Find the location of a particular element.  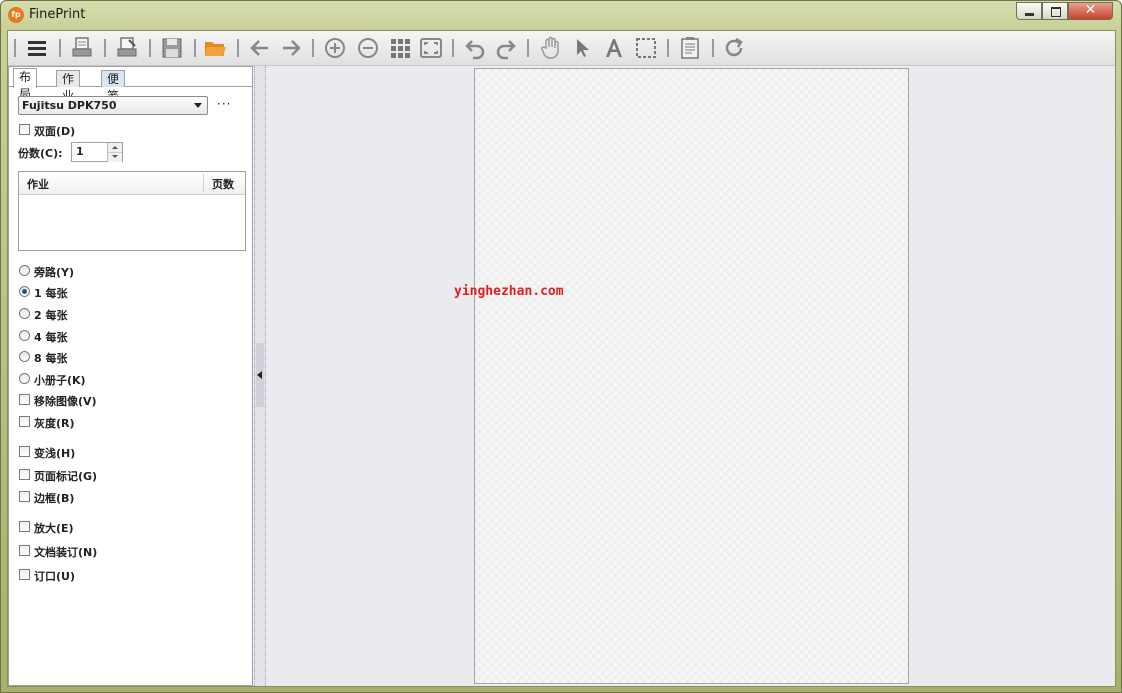

notes-icon is located at coordinates (690, 48).